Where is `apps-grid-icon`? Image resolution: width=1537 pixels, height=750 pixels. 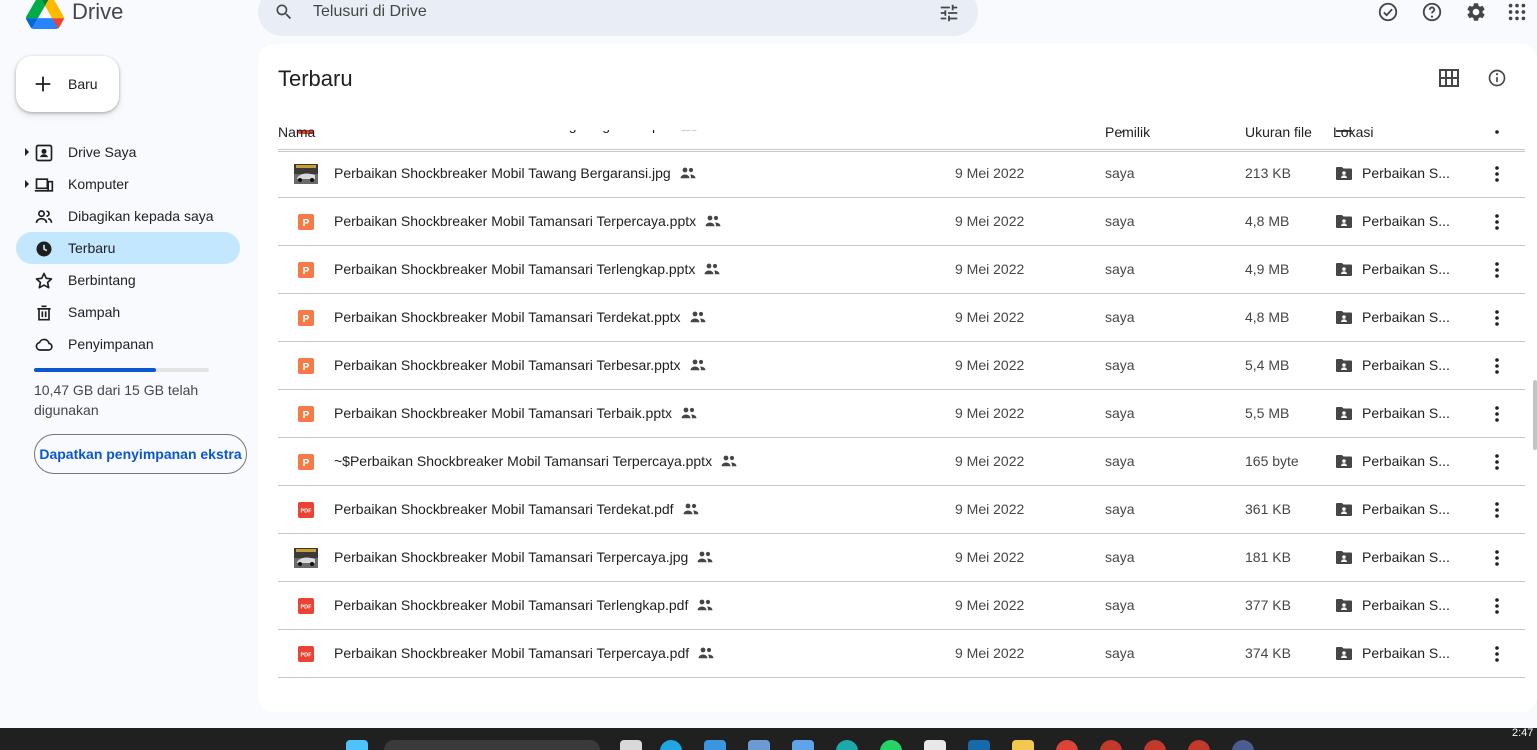
apps-grid-icon is located at coordinates (1517, 12).